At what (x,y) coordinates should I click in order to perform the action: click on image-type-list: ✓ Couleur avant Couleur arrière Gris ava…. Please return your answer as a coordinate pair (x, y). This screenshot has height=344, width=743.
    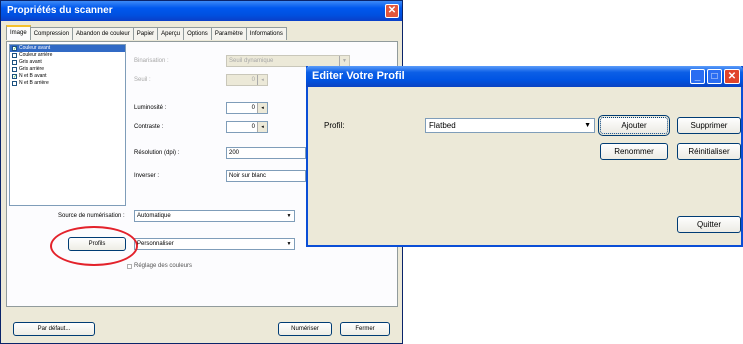
    Looking at the image, I should click on (67, 125).